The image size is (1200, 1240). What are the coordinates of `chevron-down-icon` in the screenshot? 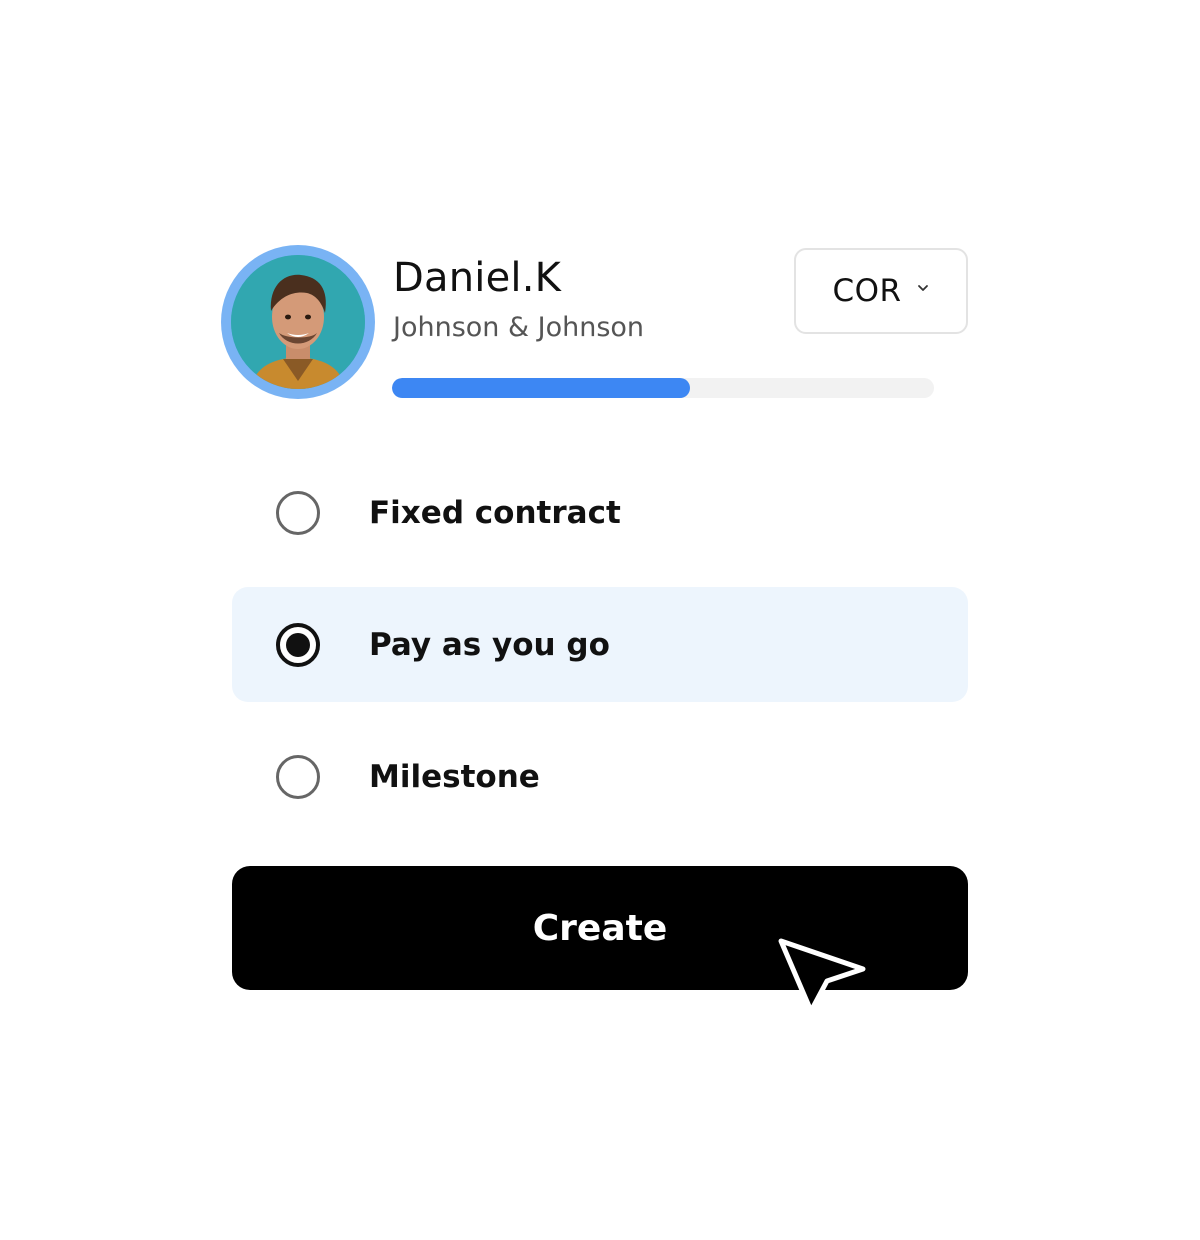 It's located at (922, 288).